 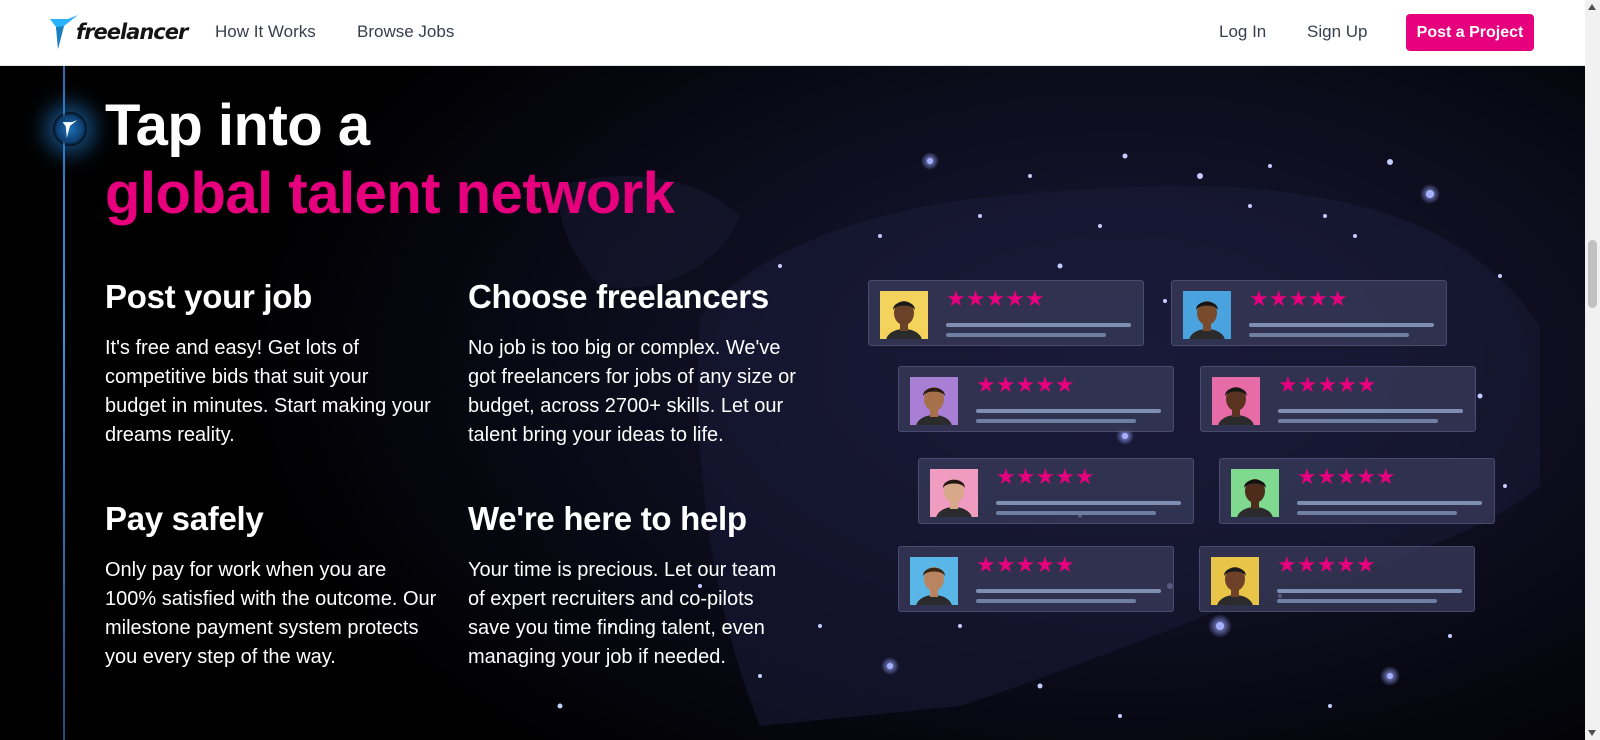 I want to click on feature-heading: Post your job, so click(x=208, y=296).